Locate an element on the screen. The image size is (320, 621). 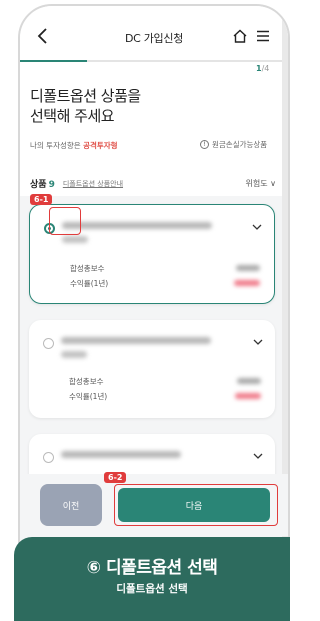
hamburger-menu-icon is located at coordinates (263, 36).